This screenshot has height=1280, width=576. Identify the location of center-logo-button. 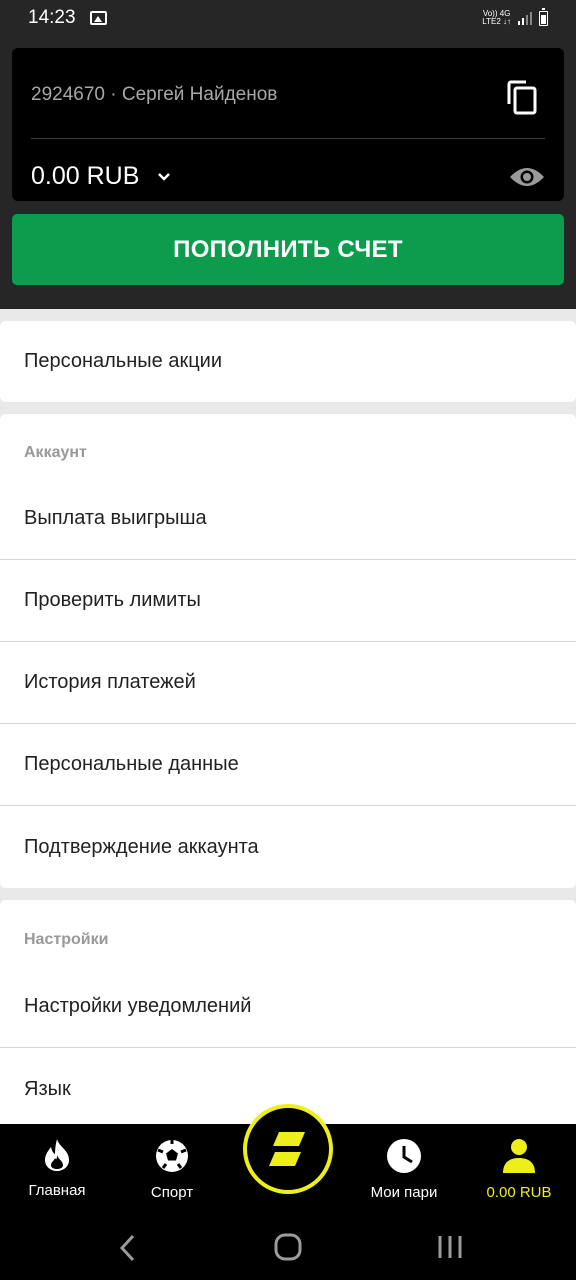
(288, 1149).